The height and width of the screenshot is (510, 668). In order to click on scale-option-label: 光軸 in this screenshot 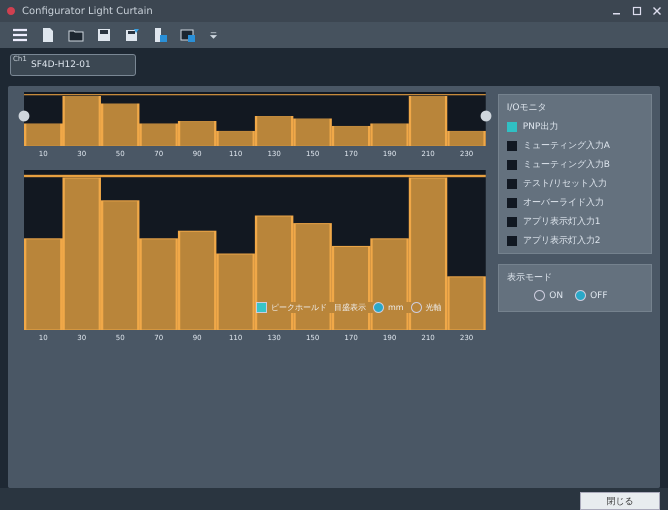, I will do `click(434, 307)`.